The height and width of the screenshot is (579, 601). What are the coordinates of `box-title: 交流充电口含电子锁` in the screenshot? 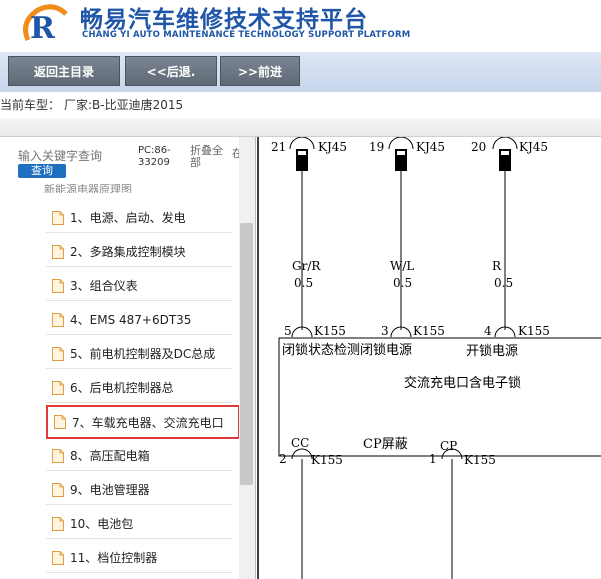 It's located at (462, 383).